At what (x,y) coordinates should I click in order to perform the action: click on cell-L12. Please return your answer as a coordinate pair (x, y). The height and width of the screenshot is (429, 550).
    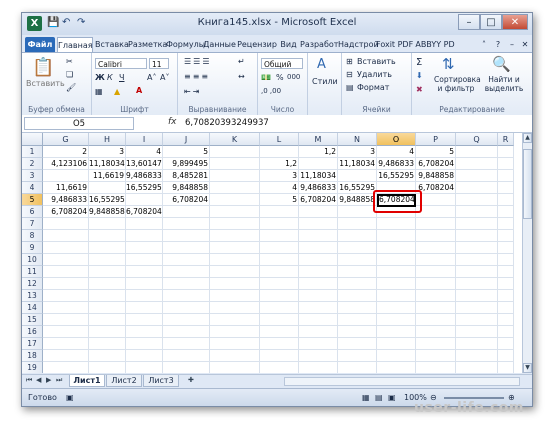
    Looking at the image, I should click on (279, 284).